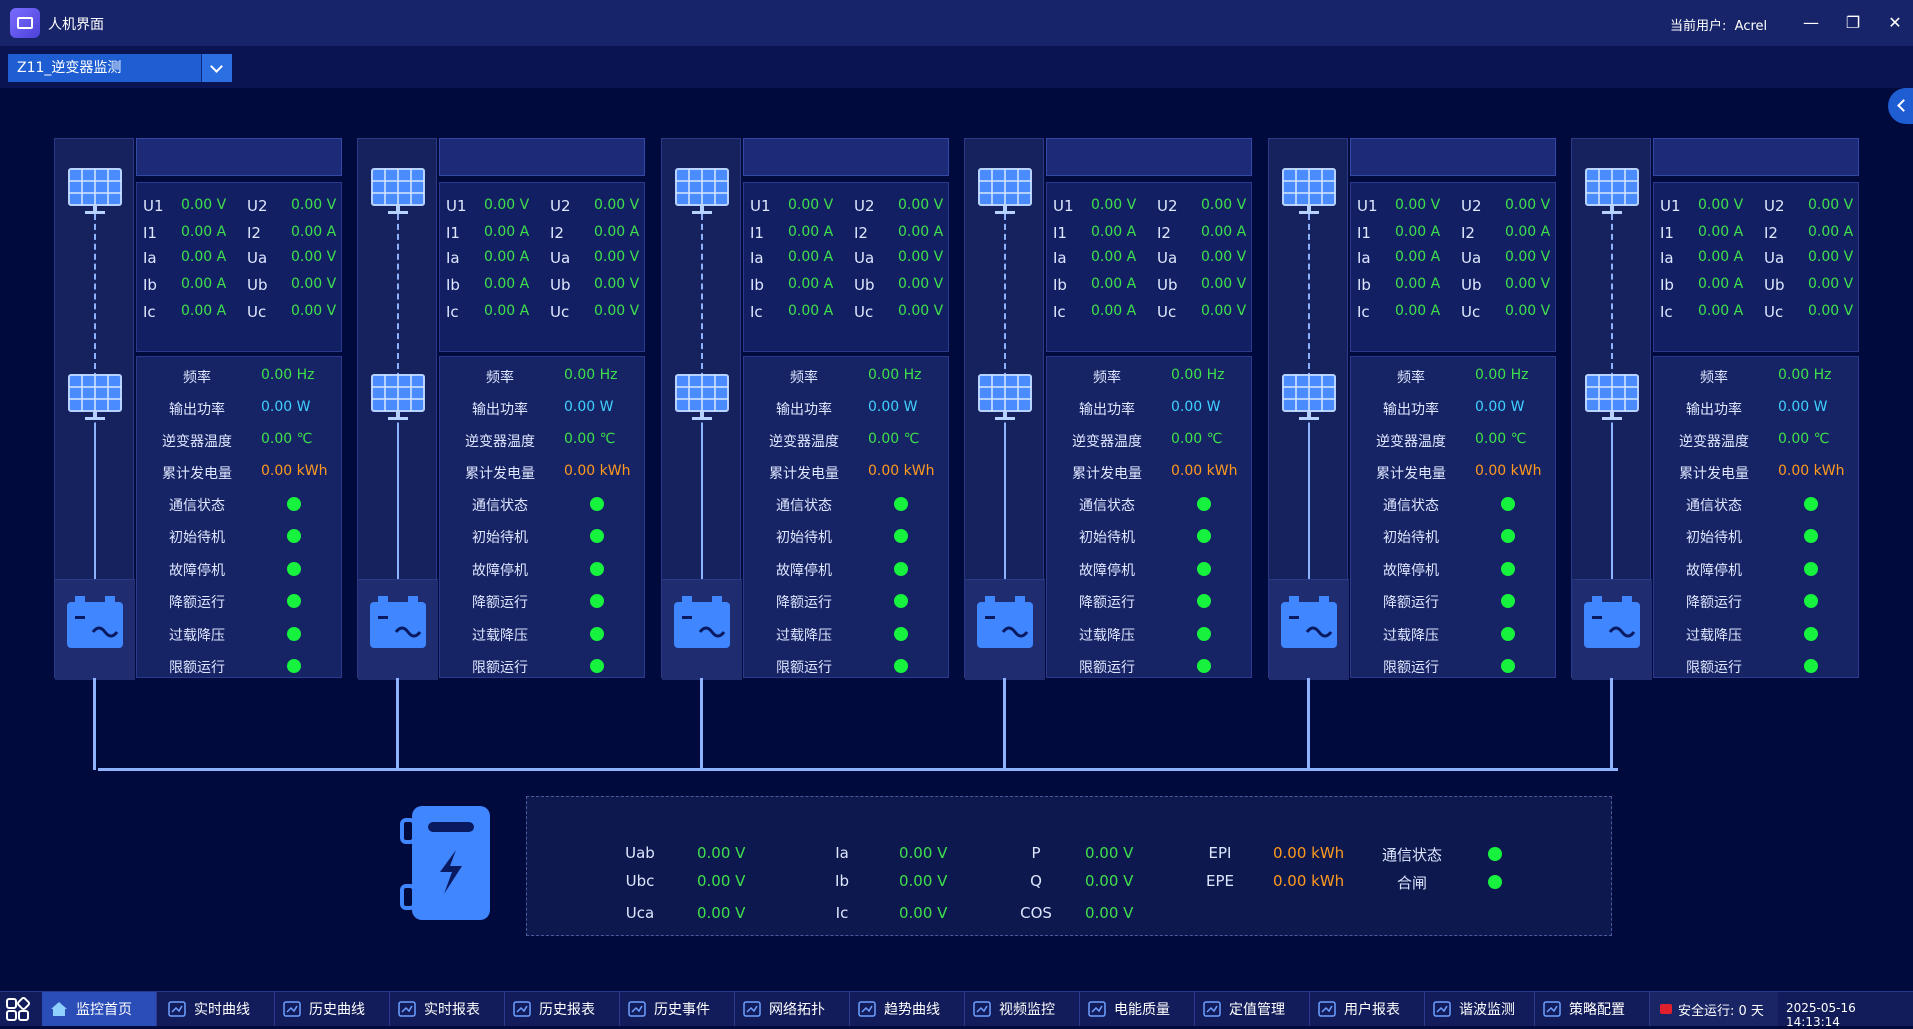 The width and height of the screenshot is (1913, 1029). I want to click on value-temp: 0.00 ℃, so click(287, 439).